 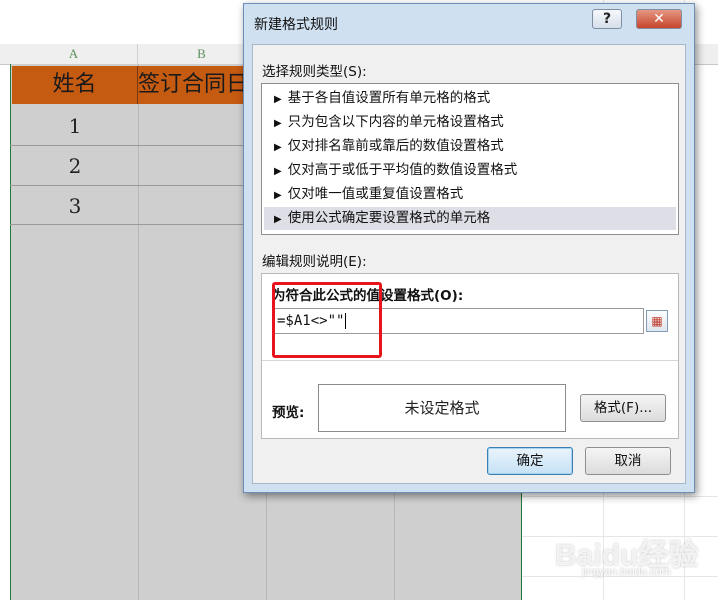 What do you see at coordinates (530, 461) in the screenshot?
I see `ok-button: 确定` at bounding box center [530, 461].